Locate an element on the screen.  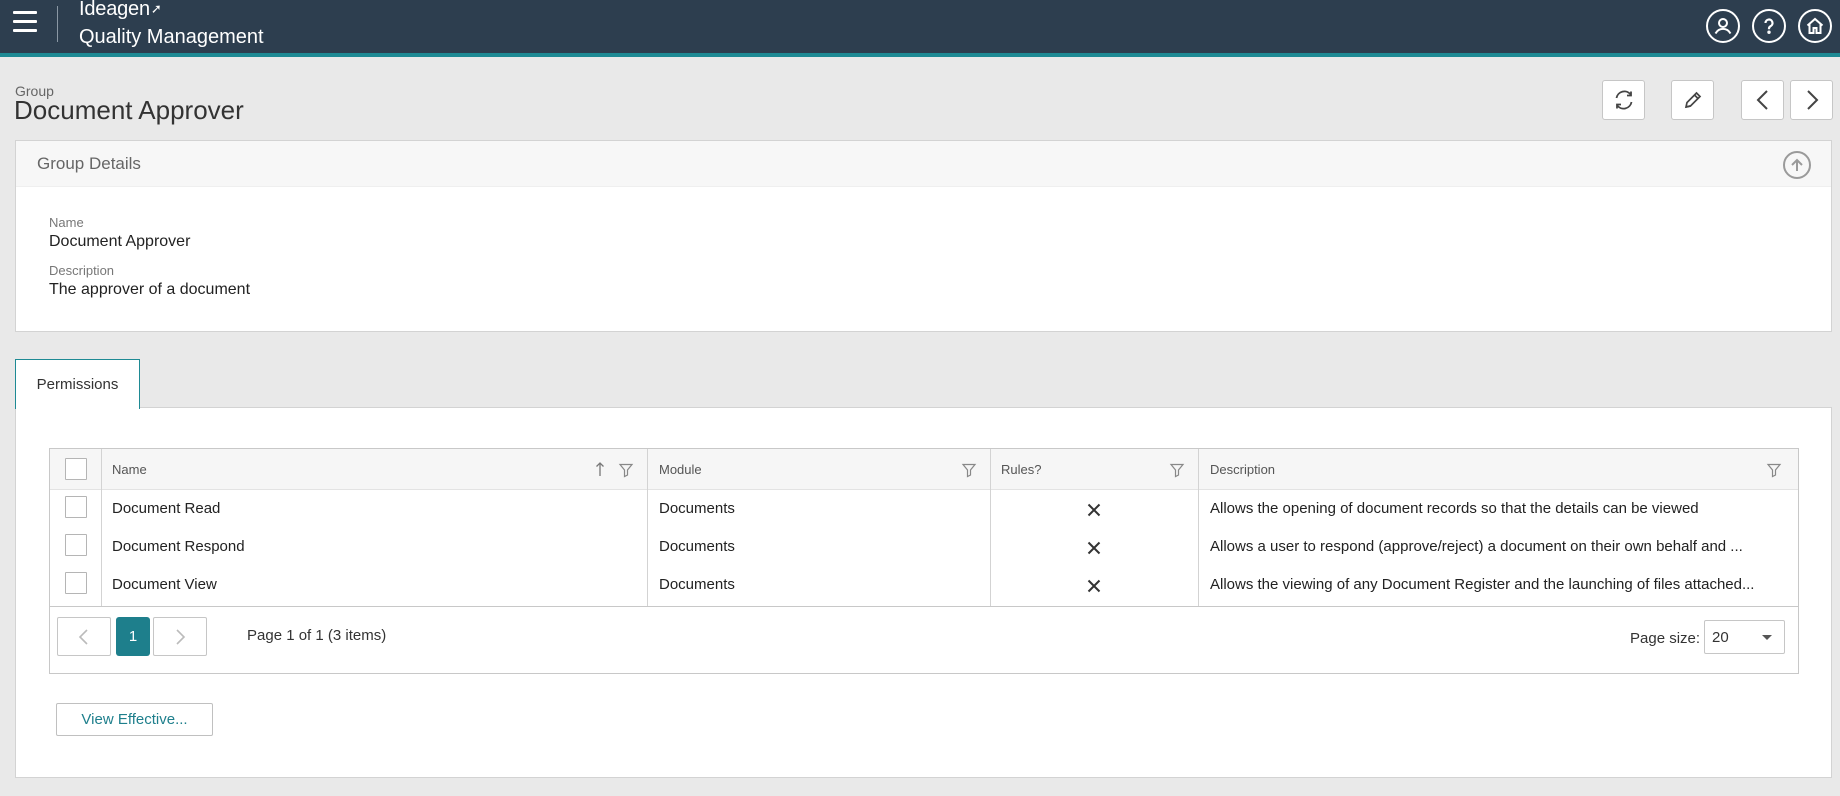
app-header: Ideagen➚ Quality Management is located at coordinates (920, 28).